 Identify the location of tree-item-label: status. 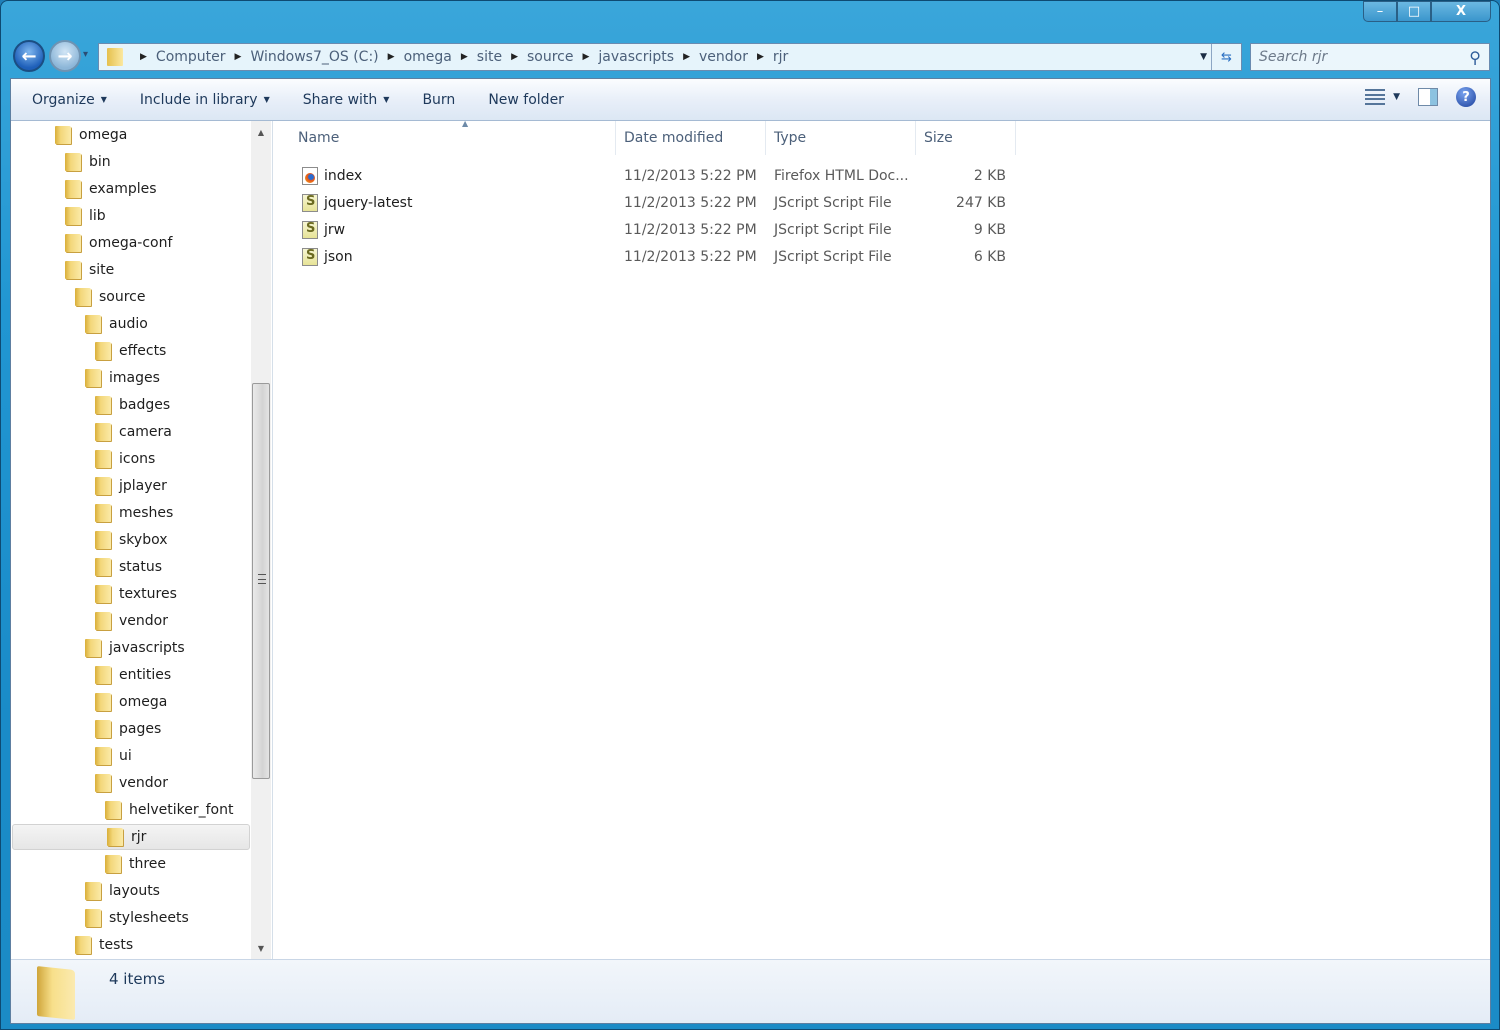
(141, 567).